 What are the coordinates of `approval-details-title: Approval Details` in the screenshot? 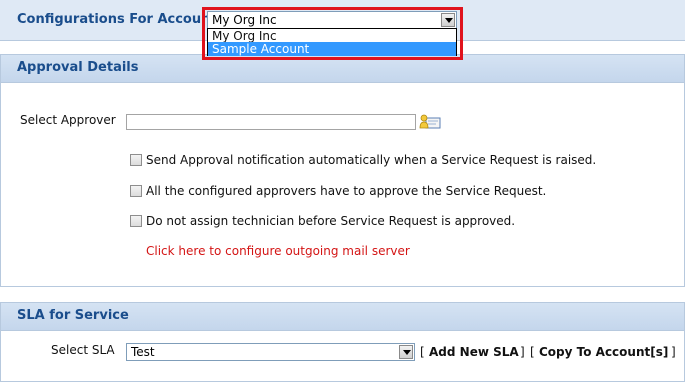 It's located at (78, 67).